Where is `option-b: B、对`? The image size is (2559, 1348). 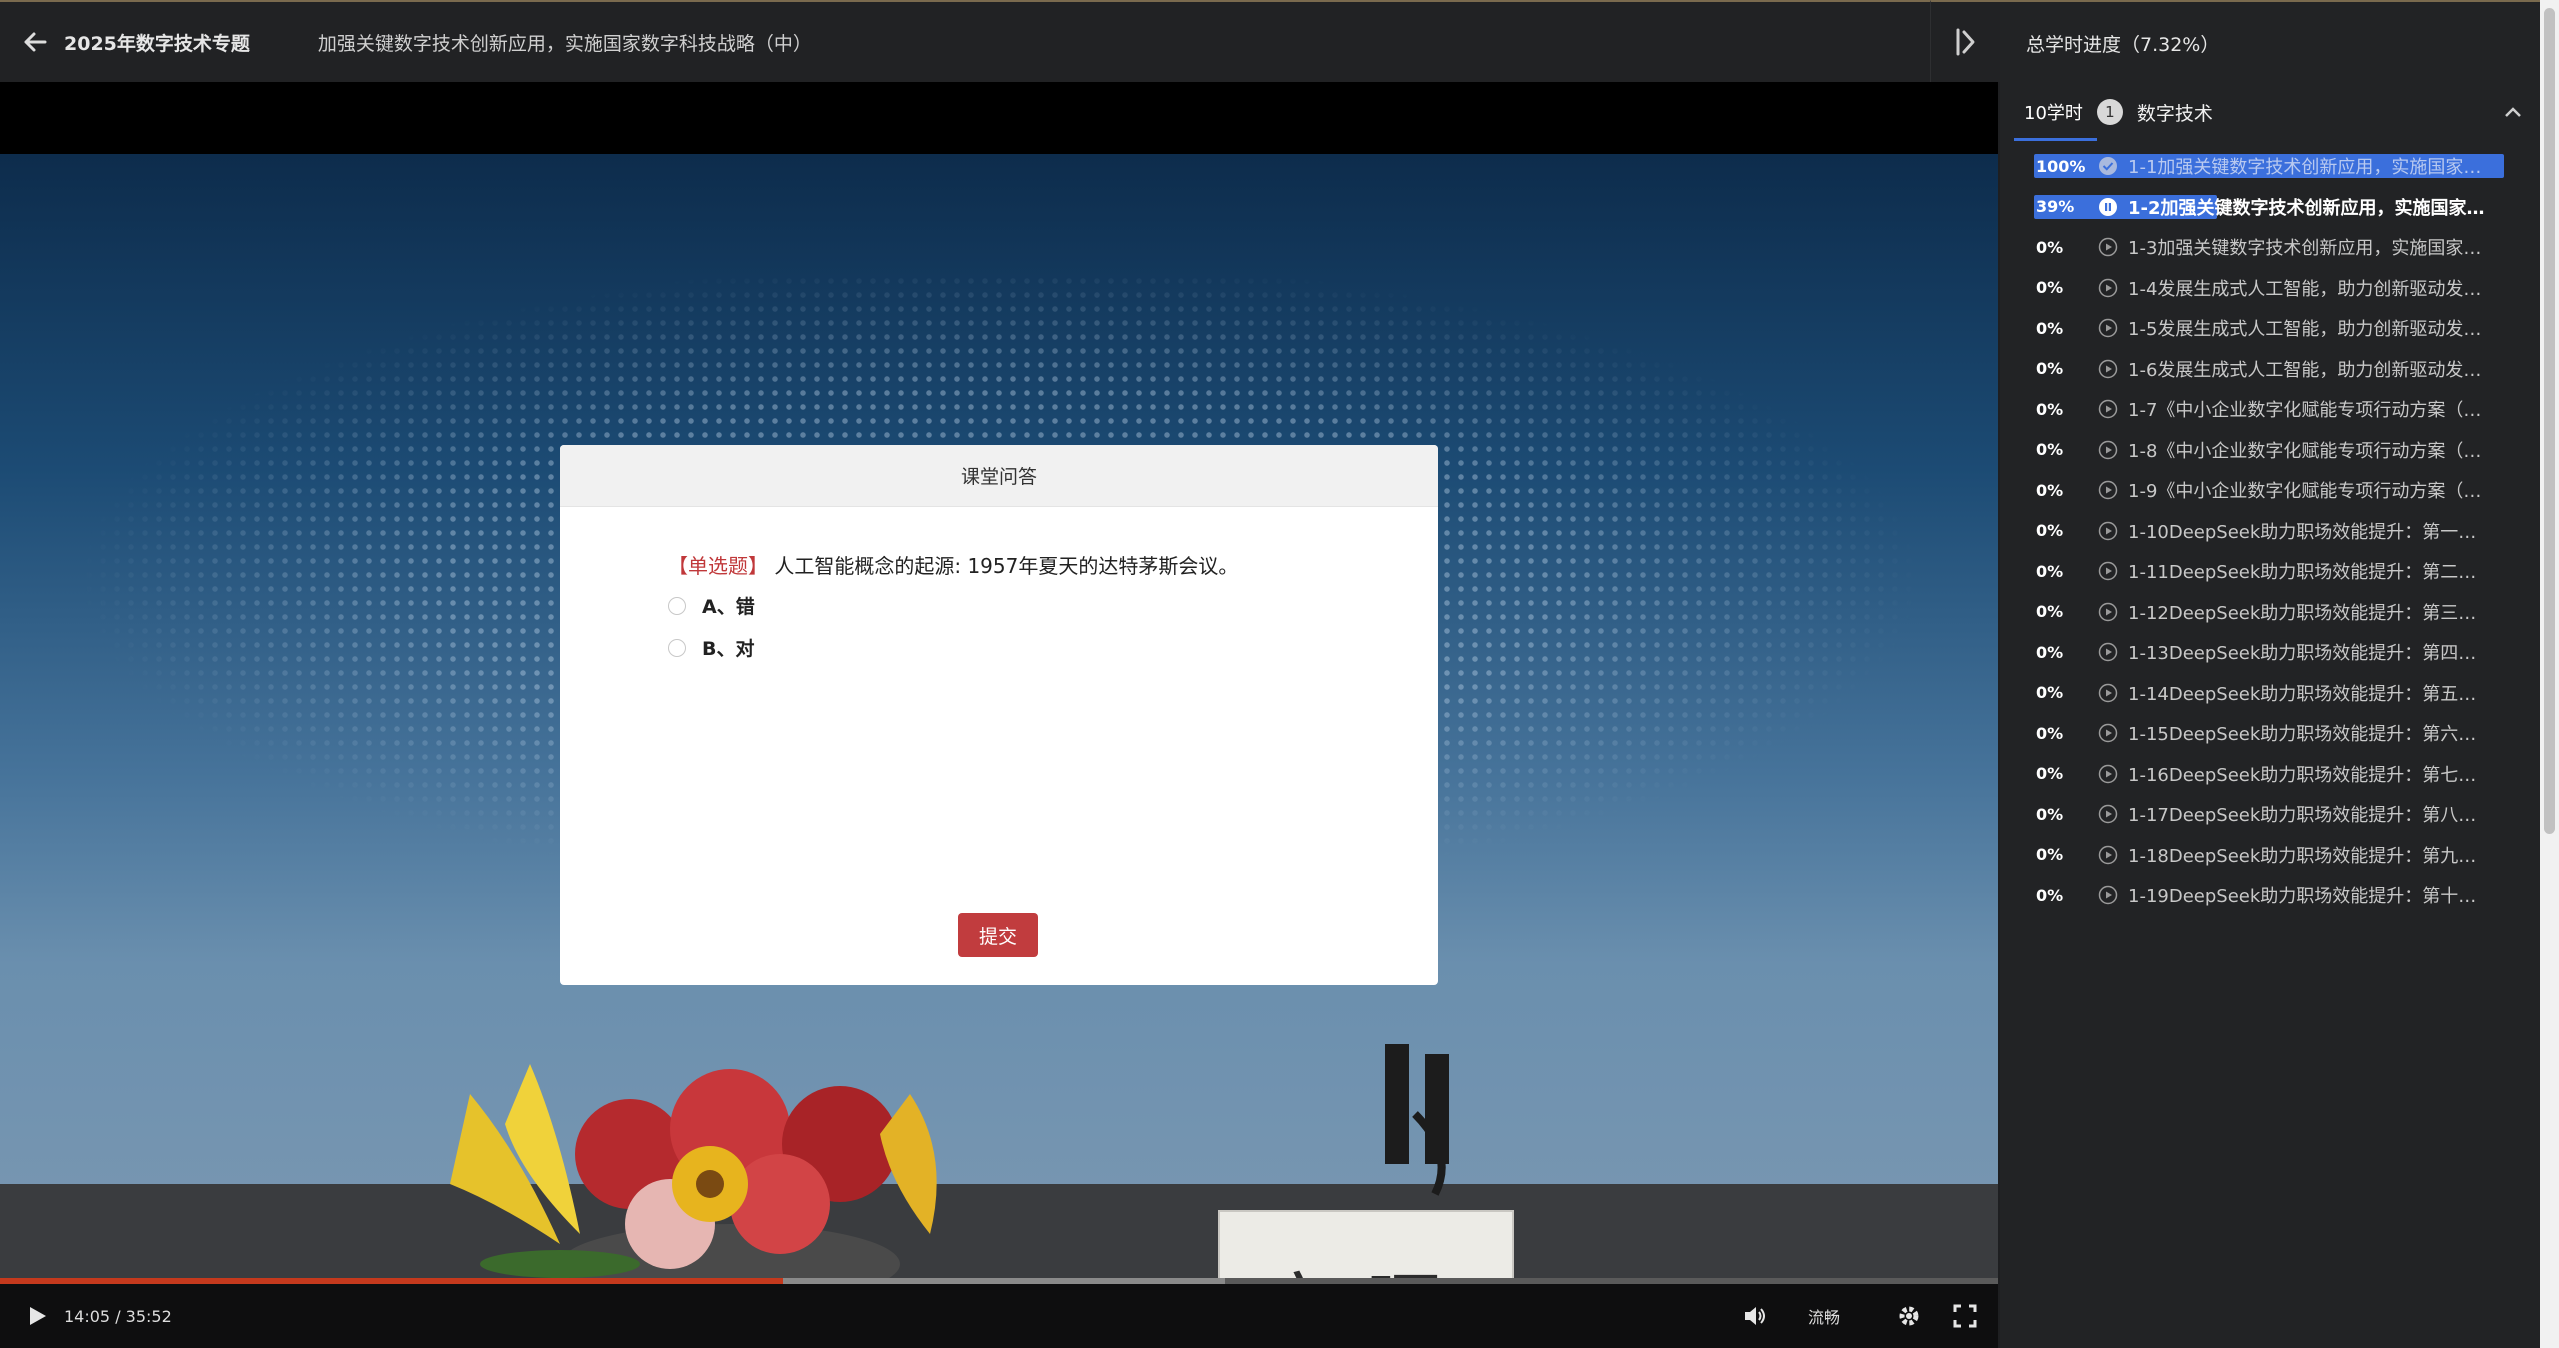
option-b: B、对 is located at coordinates (711, 647).